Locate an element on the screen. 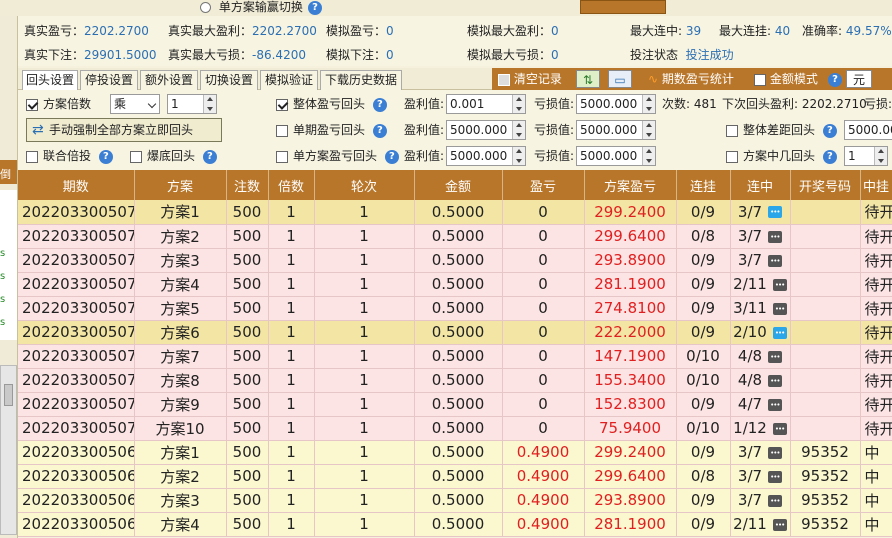 The width and height of the screenshot is (892, 538). unit-button: 元 is located at coordinates (859, 79).